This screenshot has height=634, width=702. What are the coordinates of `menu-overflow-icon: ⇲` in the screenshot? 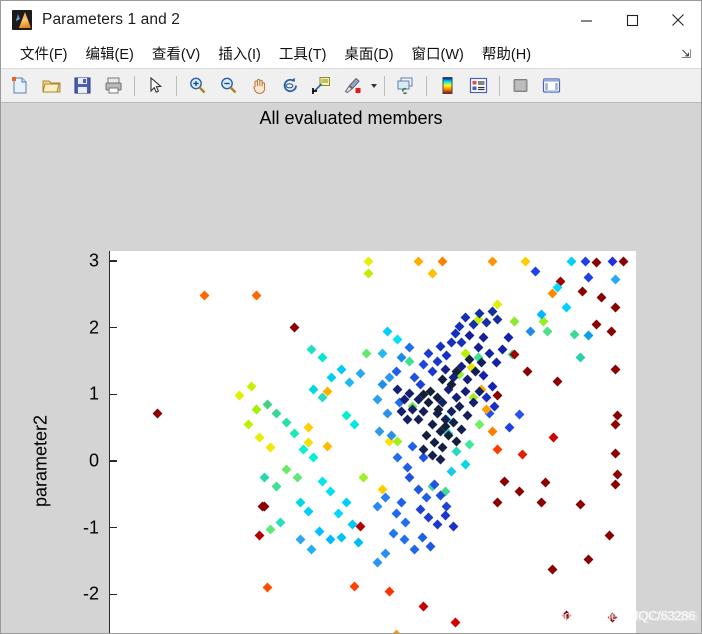 It's located at (686, 54).